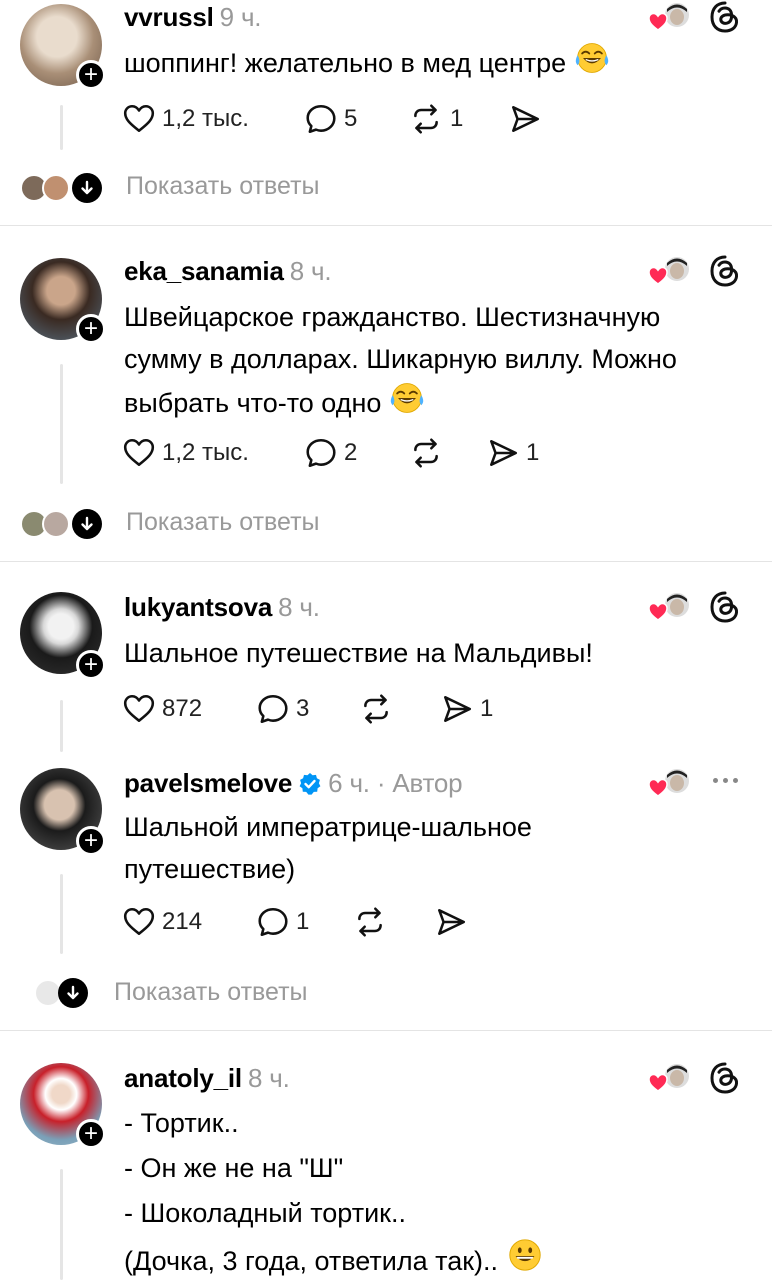 This screenshot has width=772, height=1284. Describe the element at coordinates (330, 119) in the screenshot. I see `reply-button: 5` at that location.